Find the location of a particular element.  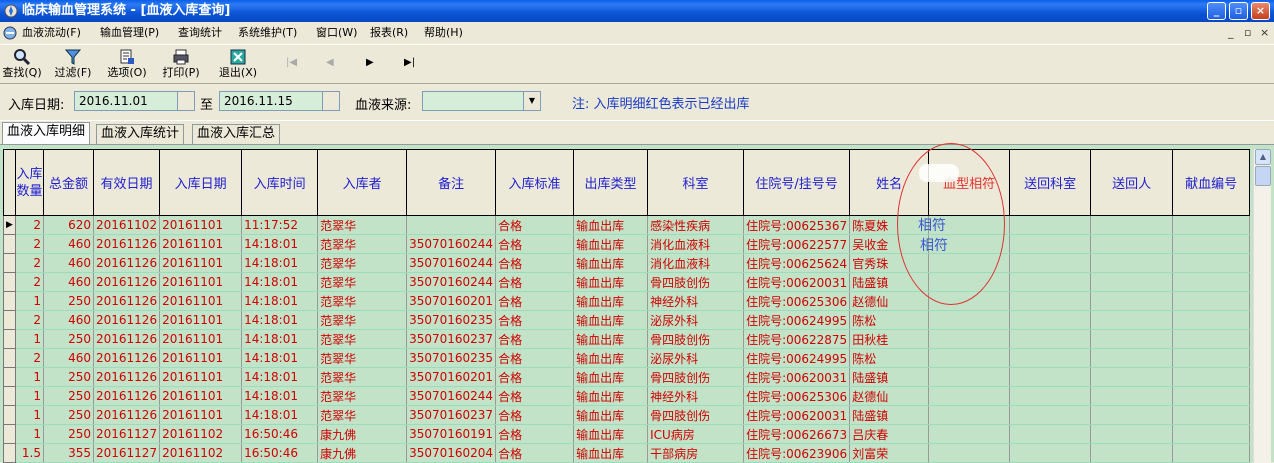

table-cell: 20161127 is located at coordinates (127, 434).